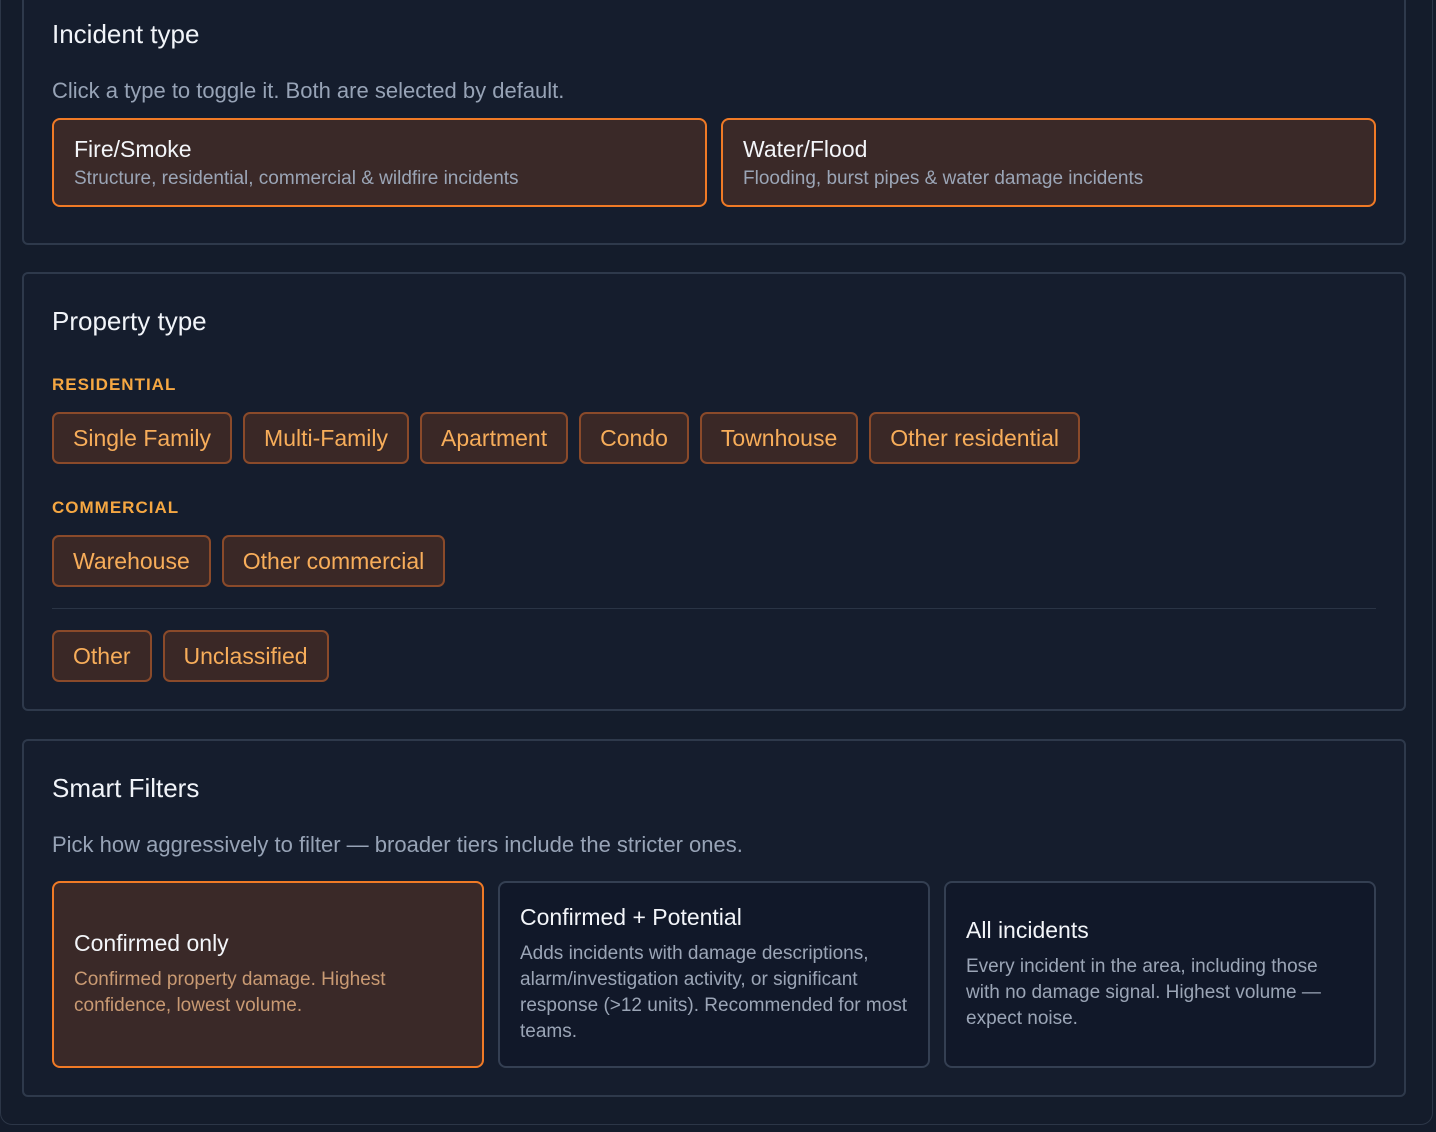 This screenshot has height=1132, width=1436. Describe the element at coordinates (494, 438) in the screenshot. I see `chip-apartment: Apartment` at that location.